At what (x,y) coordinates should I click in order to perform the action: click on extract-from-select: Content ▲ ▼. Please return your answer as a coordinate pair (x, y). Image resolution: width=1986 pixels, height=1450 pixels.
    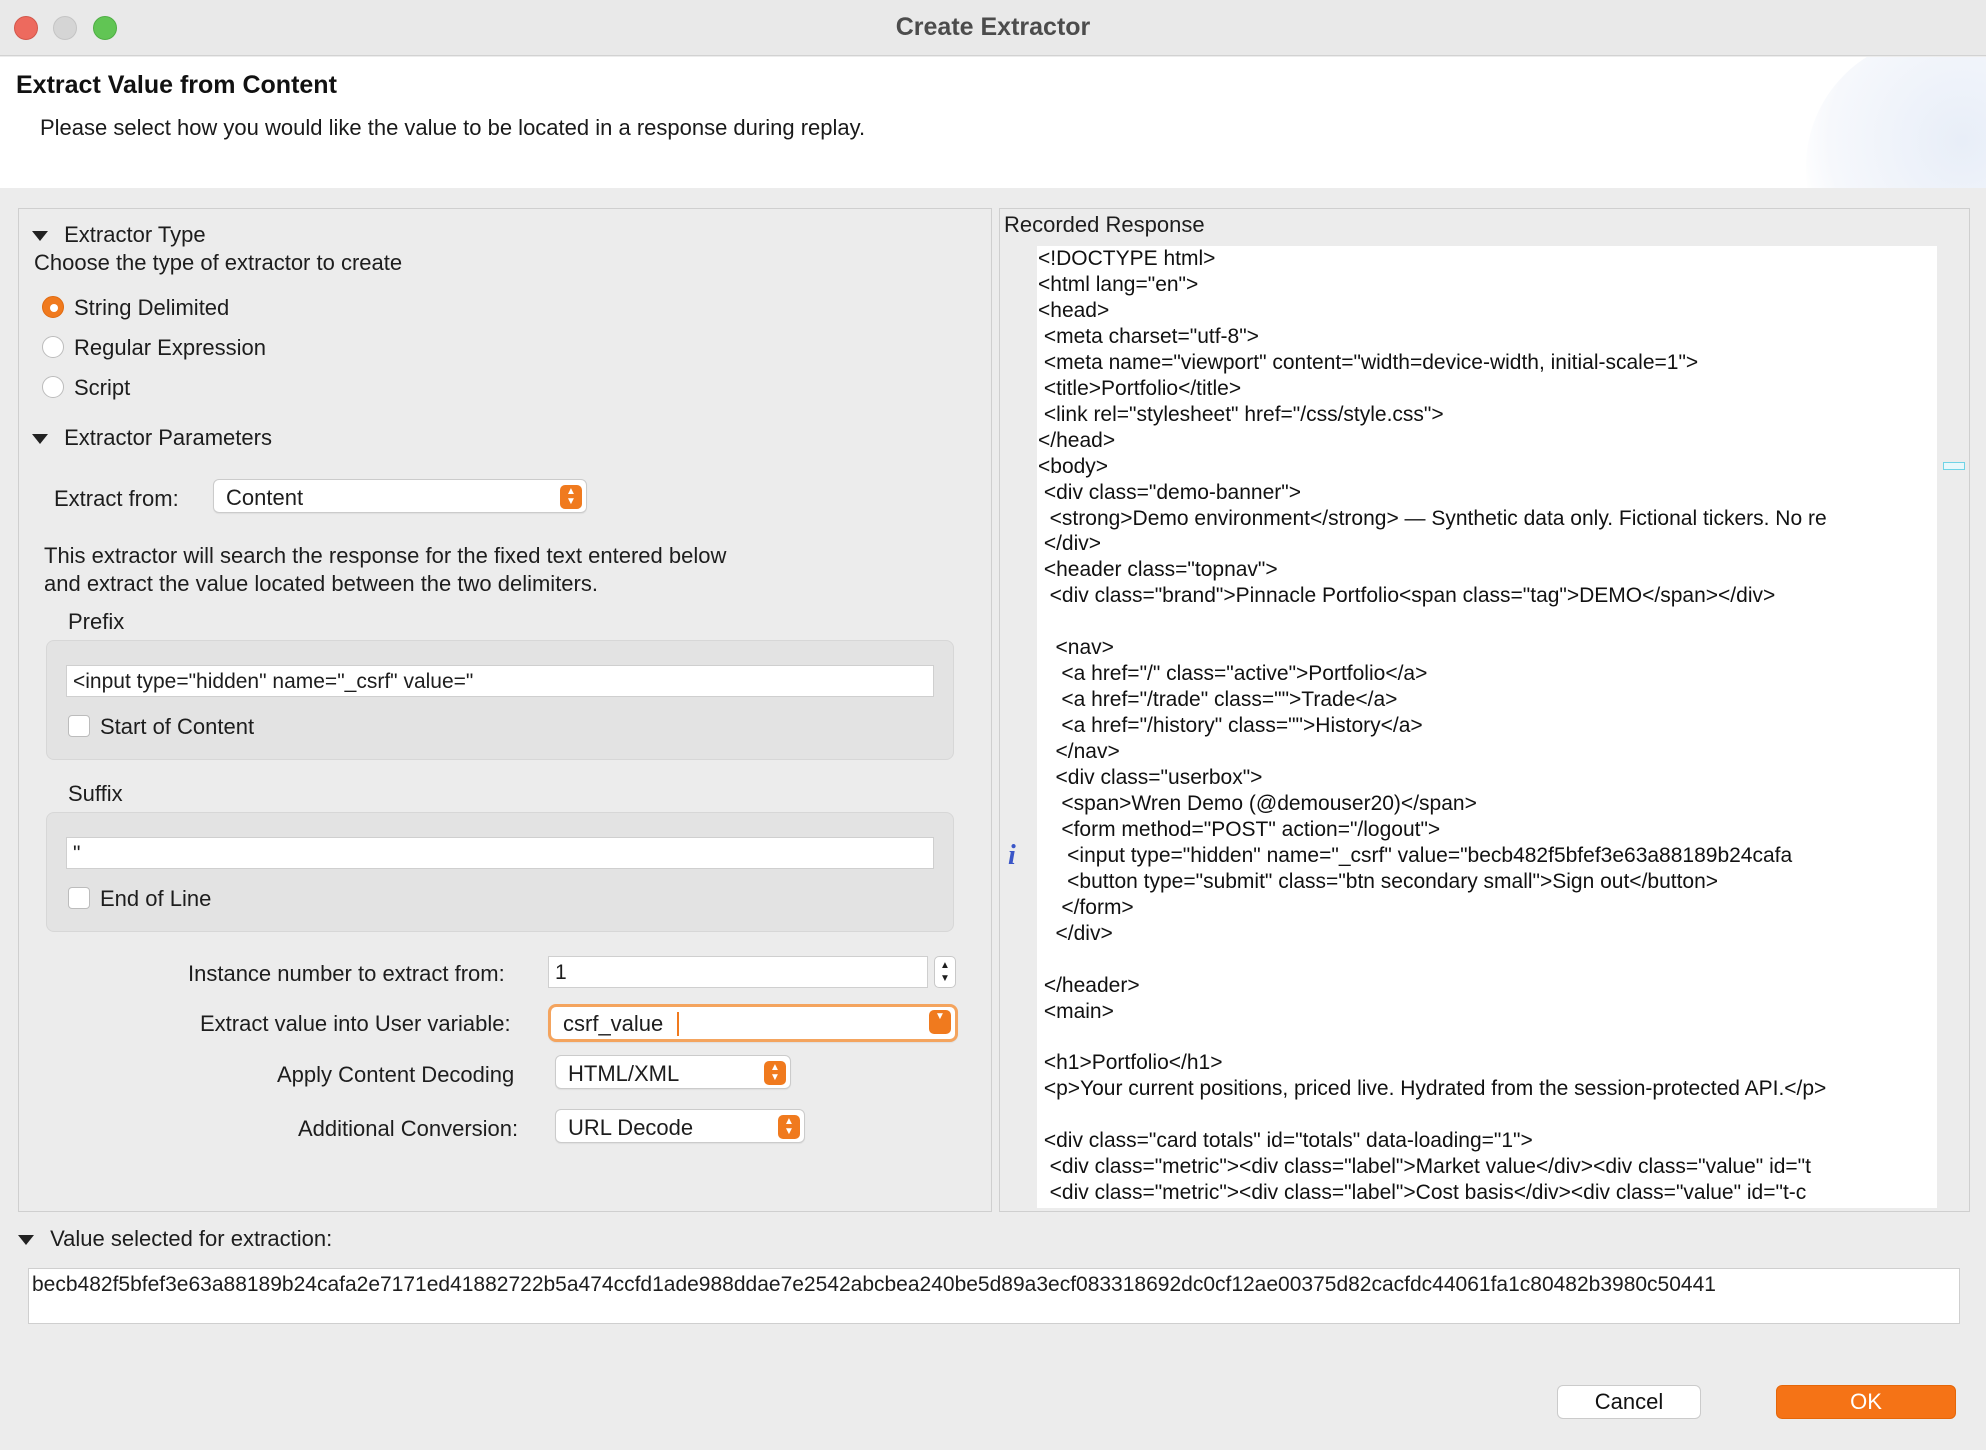
    Looking at the image, I should click on (400, 496).